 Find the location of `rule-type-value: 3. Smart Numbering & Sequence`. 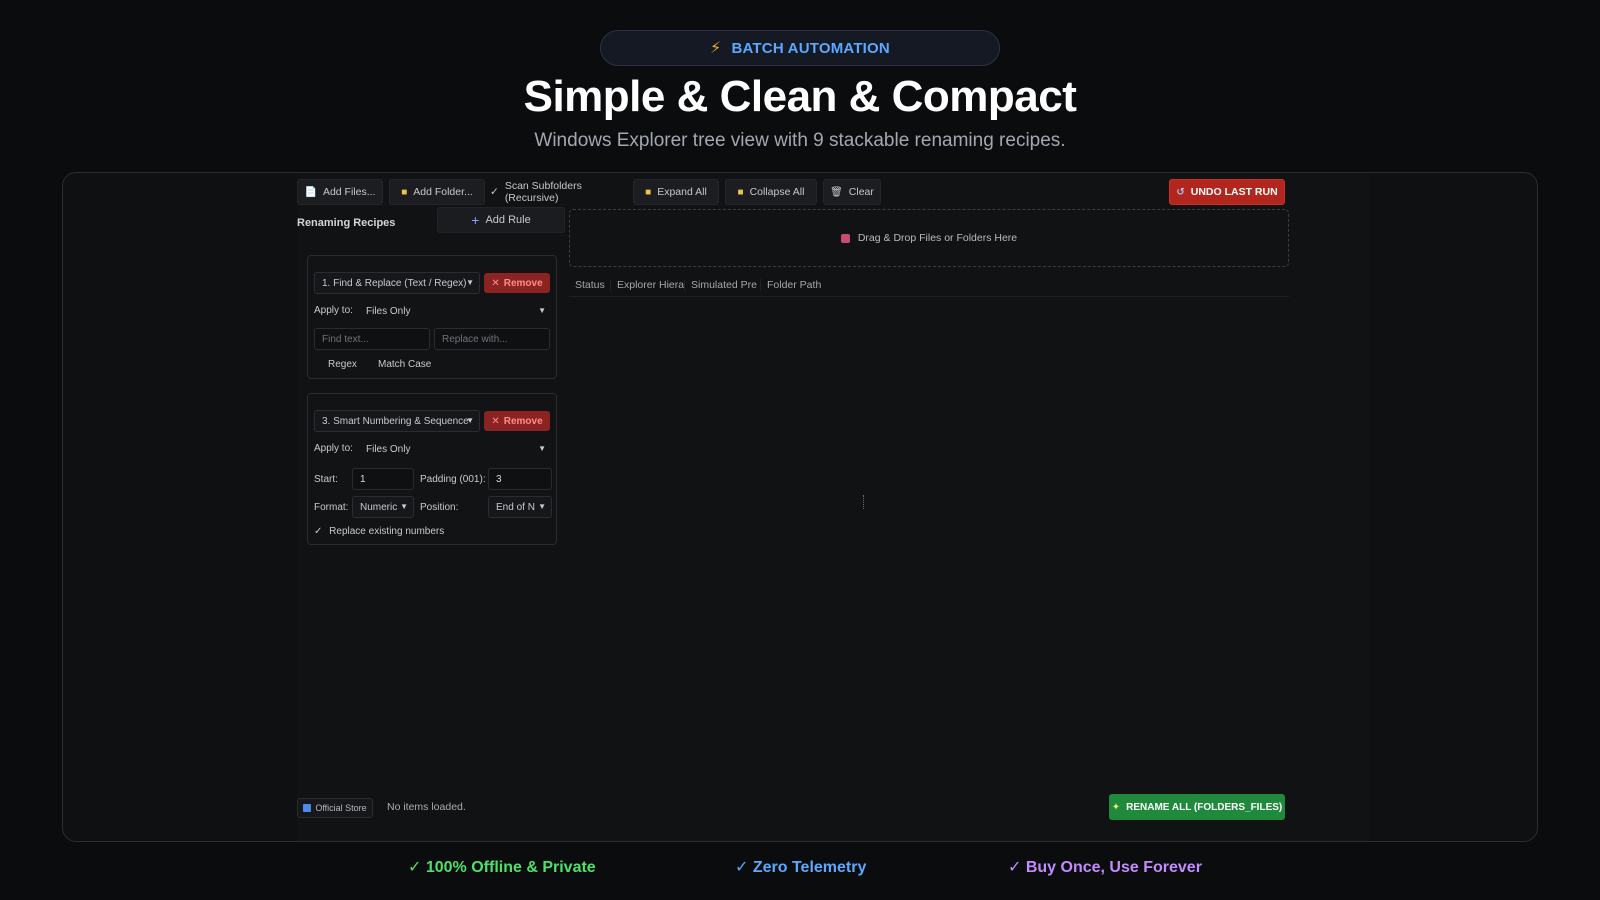

rule-type-value: 3. Smart Numbering & Sequence is located at coordinates (395, 421).